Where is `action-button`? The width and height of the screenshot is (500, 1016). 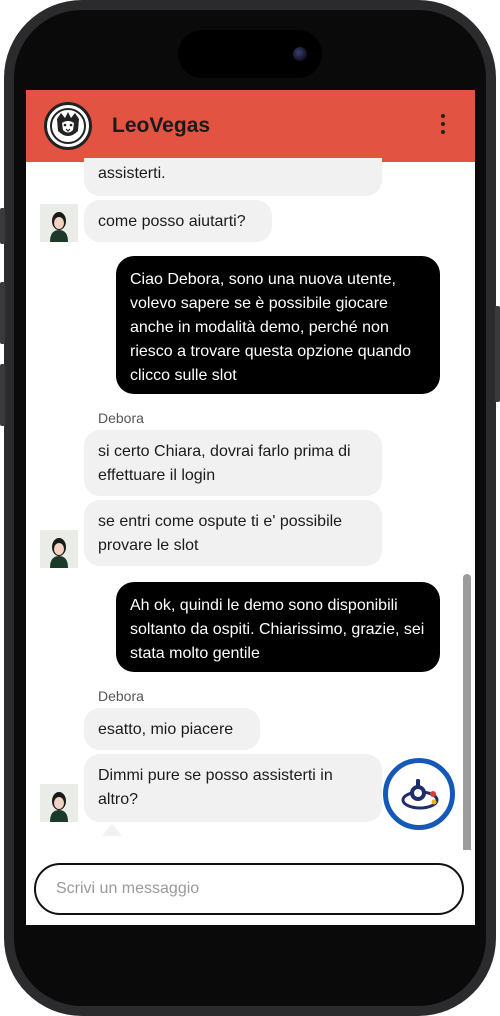
action-button is located at coordinates (2, 226).